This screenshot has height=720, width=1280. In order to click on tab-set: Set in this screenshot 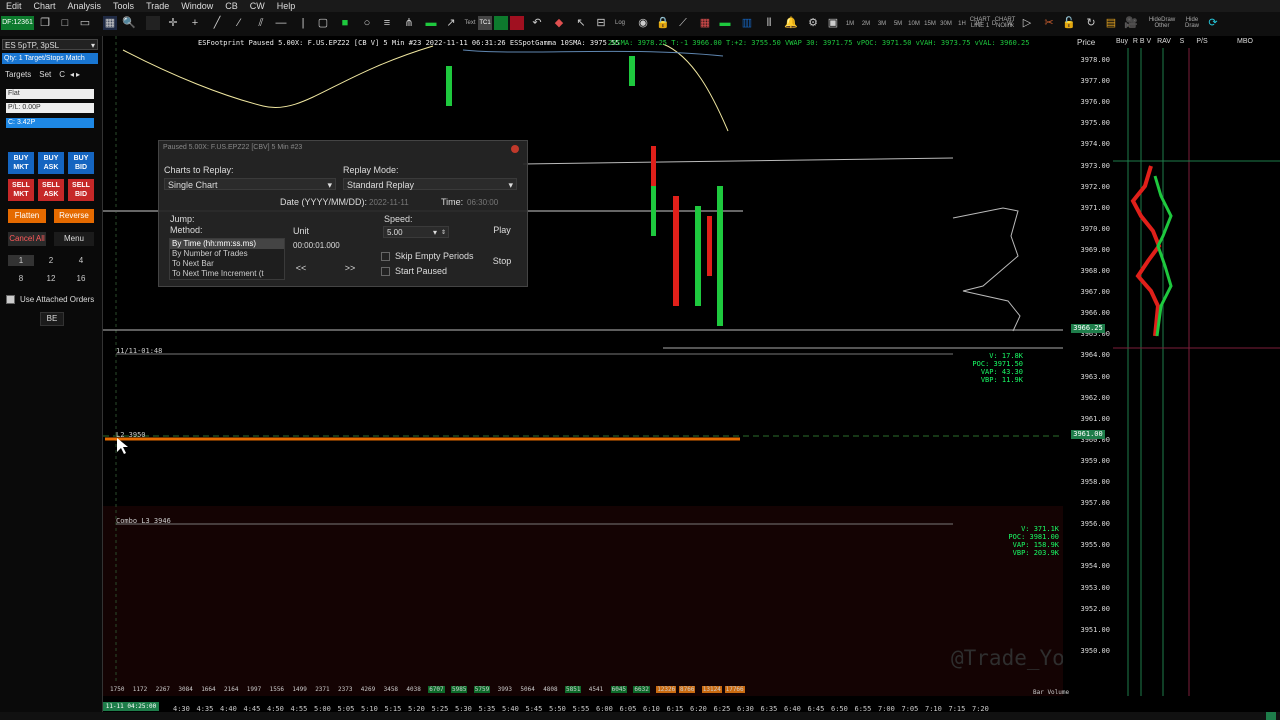, I will do `click(45, 74)`.